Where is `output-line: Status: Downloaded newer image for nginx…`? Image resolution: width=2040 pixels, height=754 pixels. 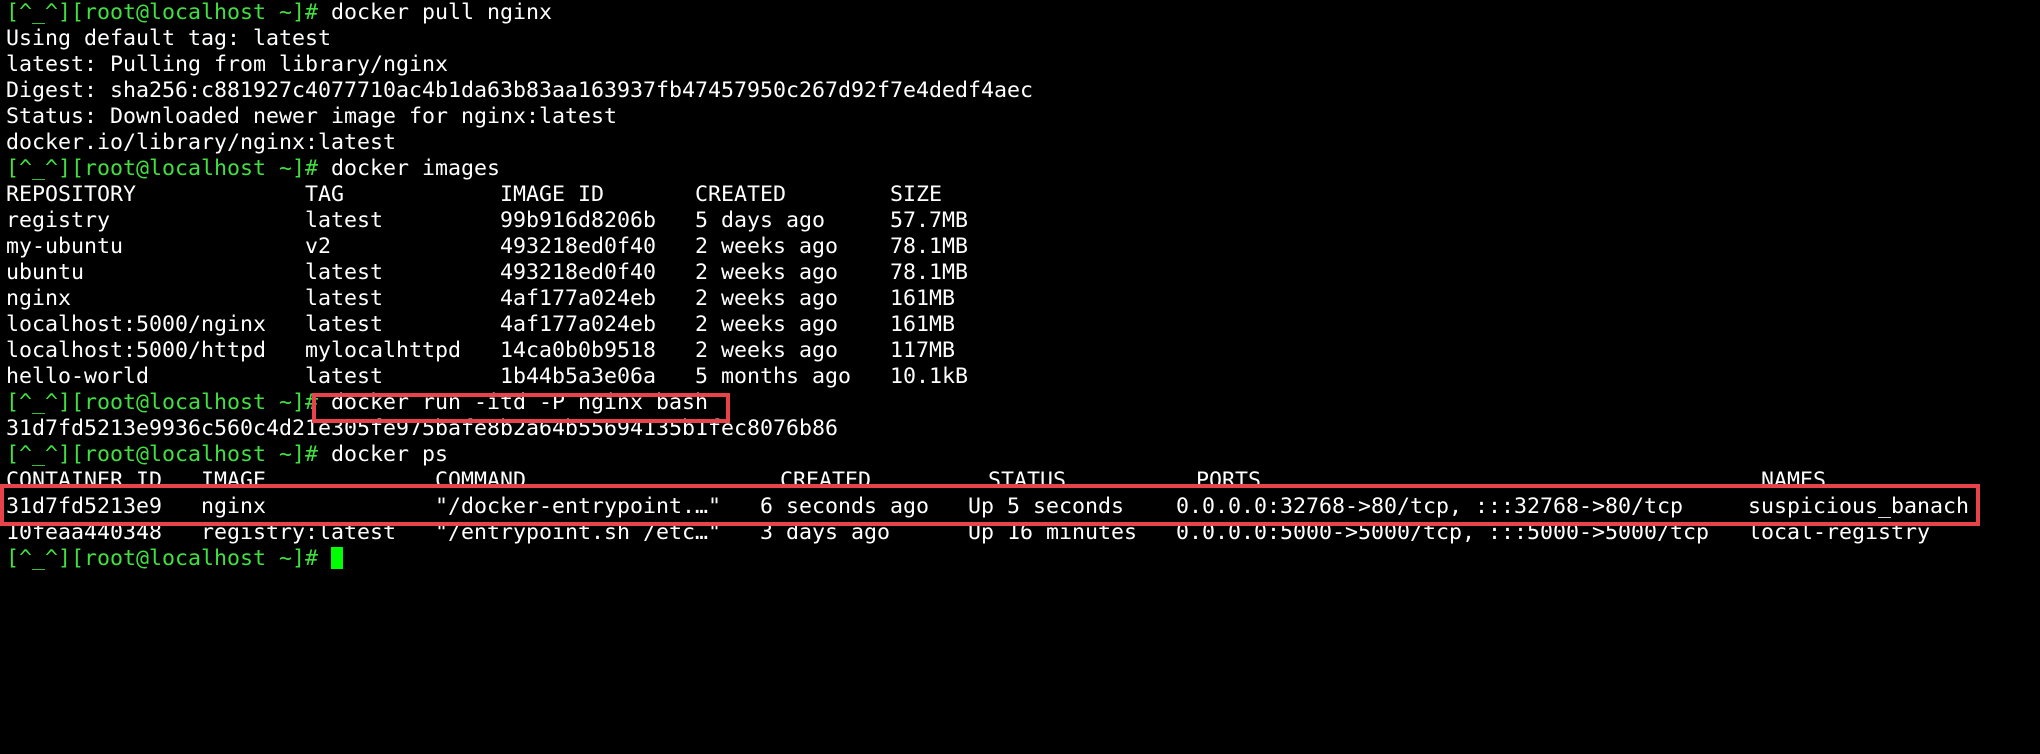
output-line: Status: Downloaded newer image for nginx… is located at coordinates (312, 116).